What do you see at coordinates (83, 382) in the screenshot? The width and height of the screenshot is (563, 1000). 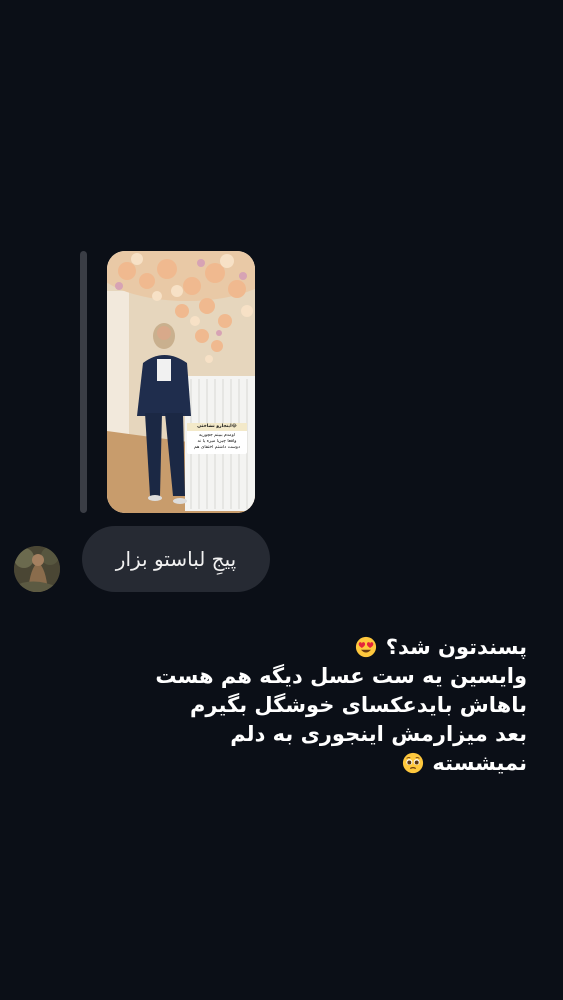 I see `reply-quote-bar` at bounding box center [83, 382].